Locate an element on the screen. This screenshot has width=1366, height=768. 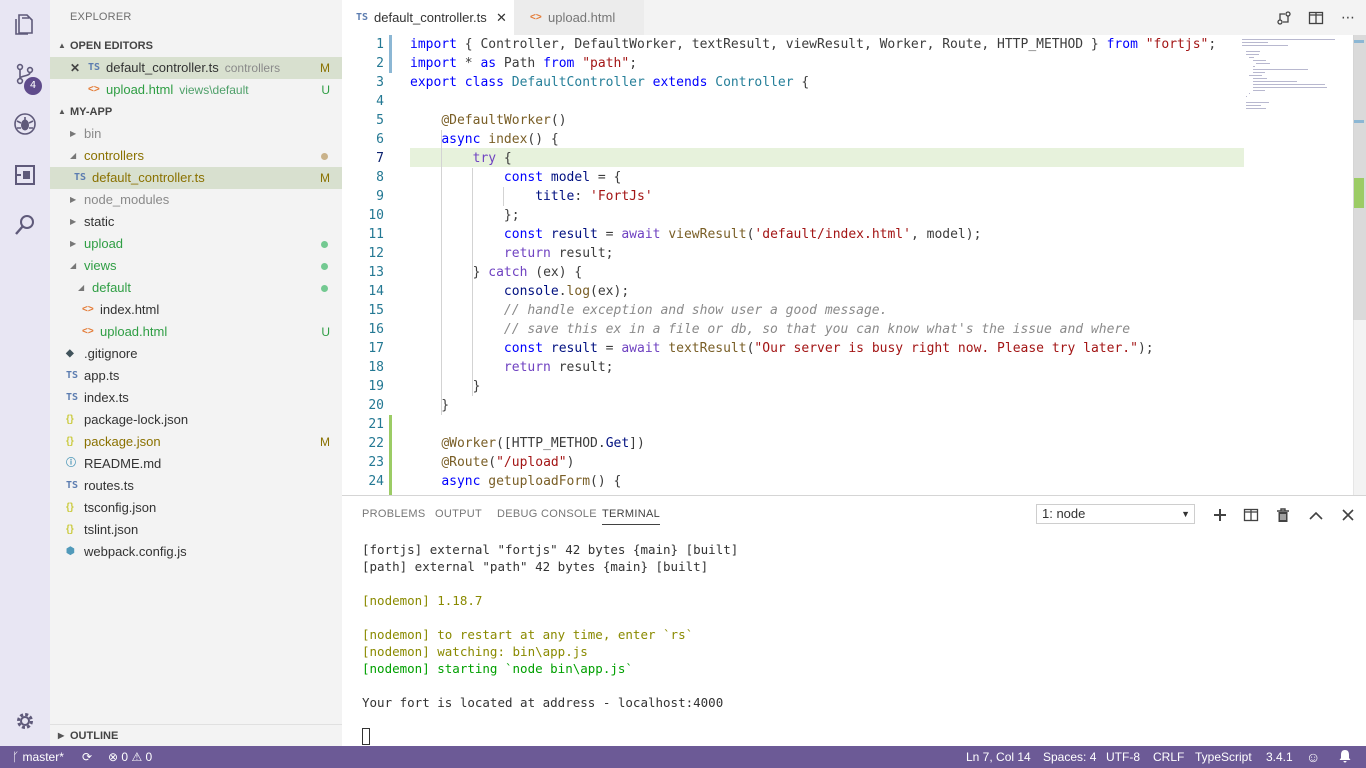
project-header: ▲ MY-APP is located at coordinates (196, 112).